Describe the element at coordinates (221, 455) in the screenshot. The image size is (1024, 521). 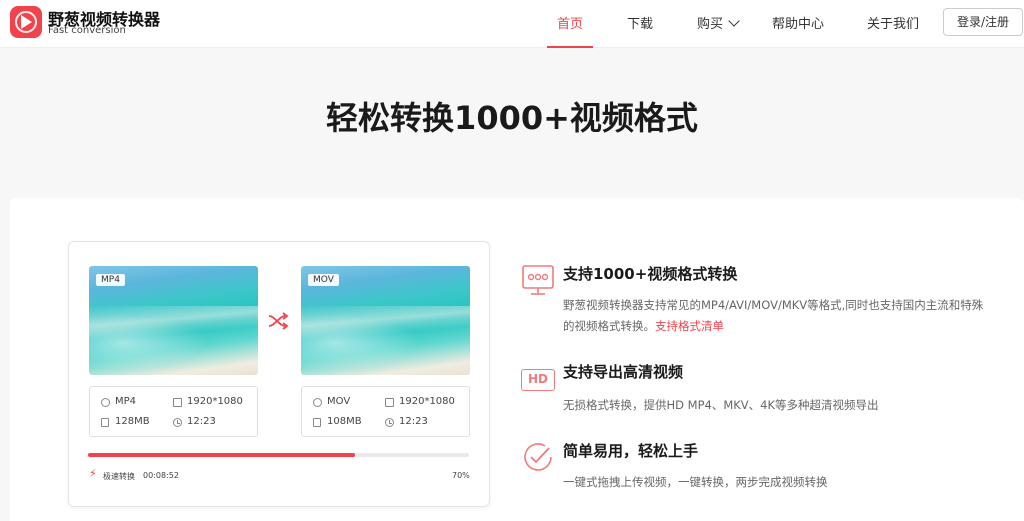
I see `progress-fill` at that location.